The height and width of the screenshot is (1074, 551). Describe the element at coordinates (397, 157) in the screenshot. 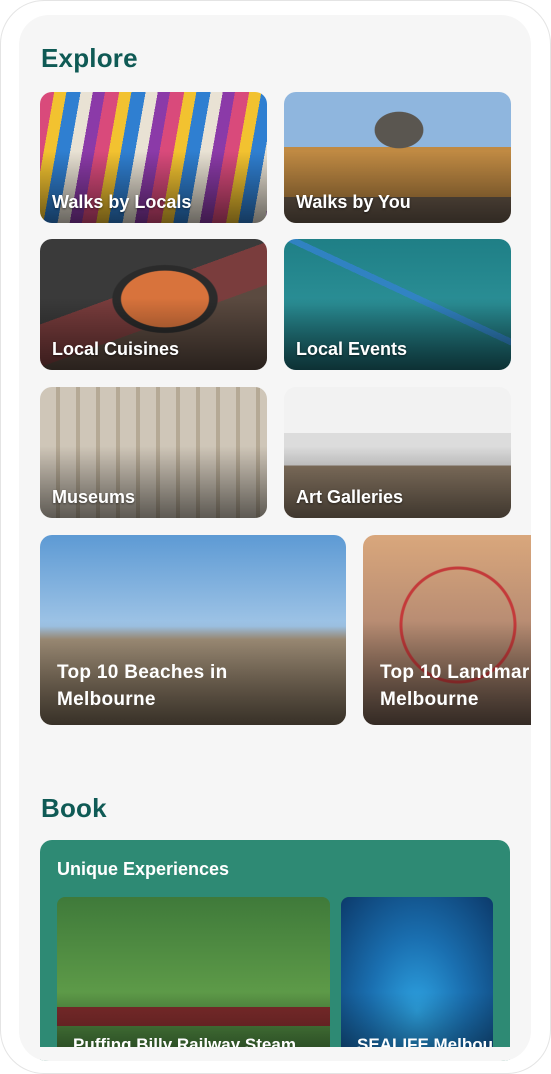

I see `tile-walks-by-you: Walks by You` at that location.